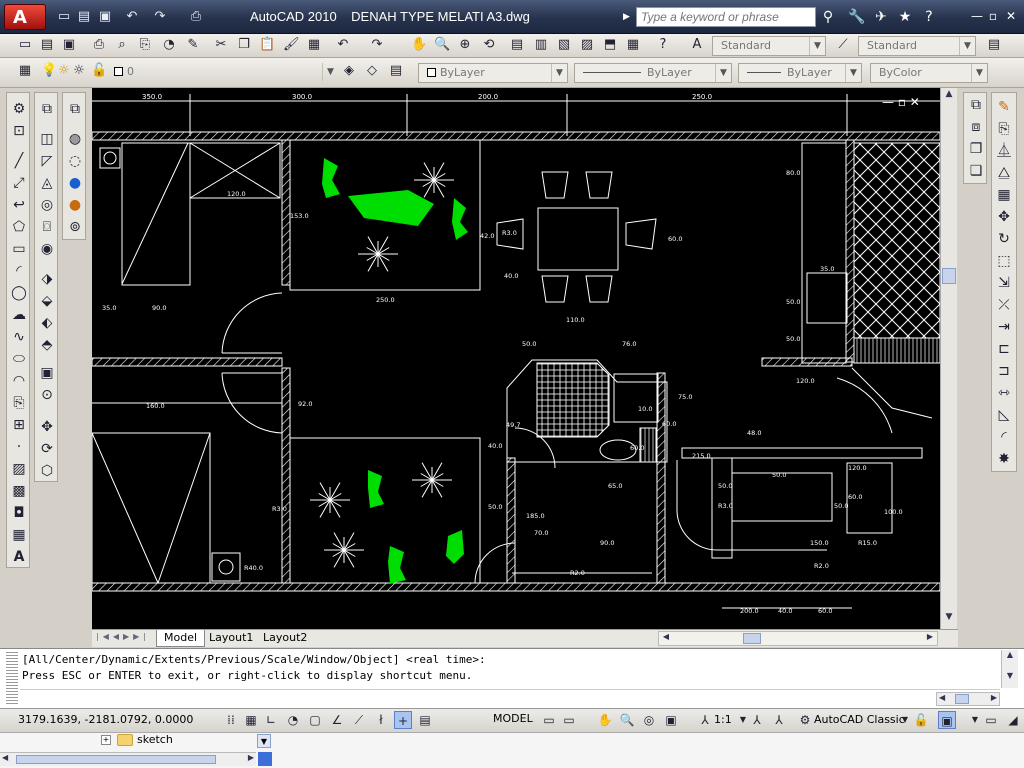 This screenshot has width=1024, height=768. What do you see at coordinates (1004, 393) in the screenshot?
I see `join-icon: ⇿` at bounding box center [1004, 393].